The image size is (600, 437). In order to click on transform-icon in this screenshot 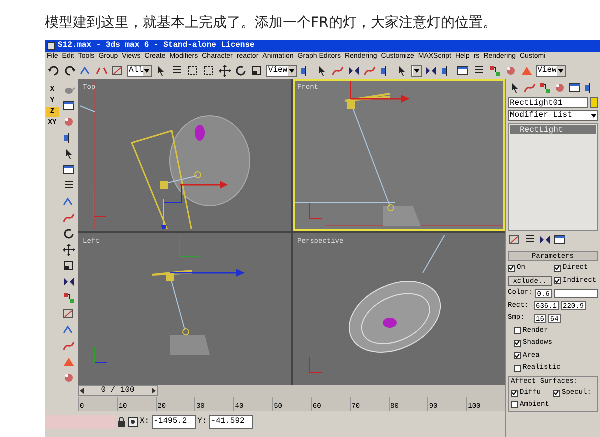, I will do `click(133, 422)`.